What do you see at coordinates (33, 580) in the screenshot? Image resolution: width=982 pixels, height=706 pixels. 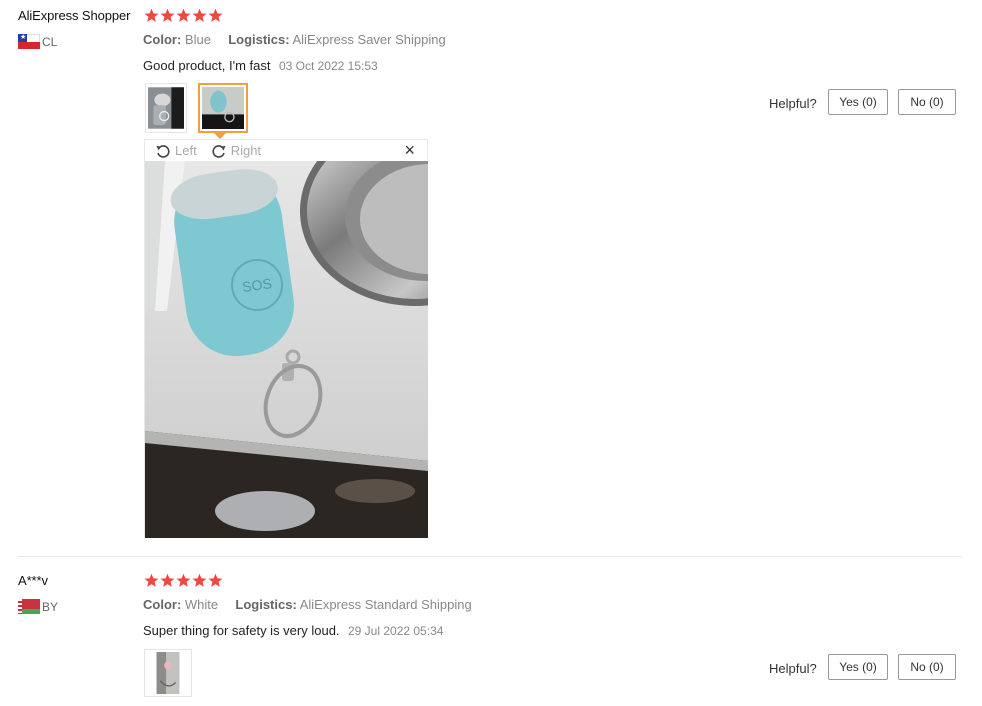 I see `reviewer-name: A***v` at bounding box center [33, 580].